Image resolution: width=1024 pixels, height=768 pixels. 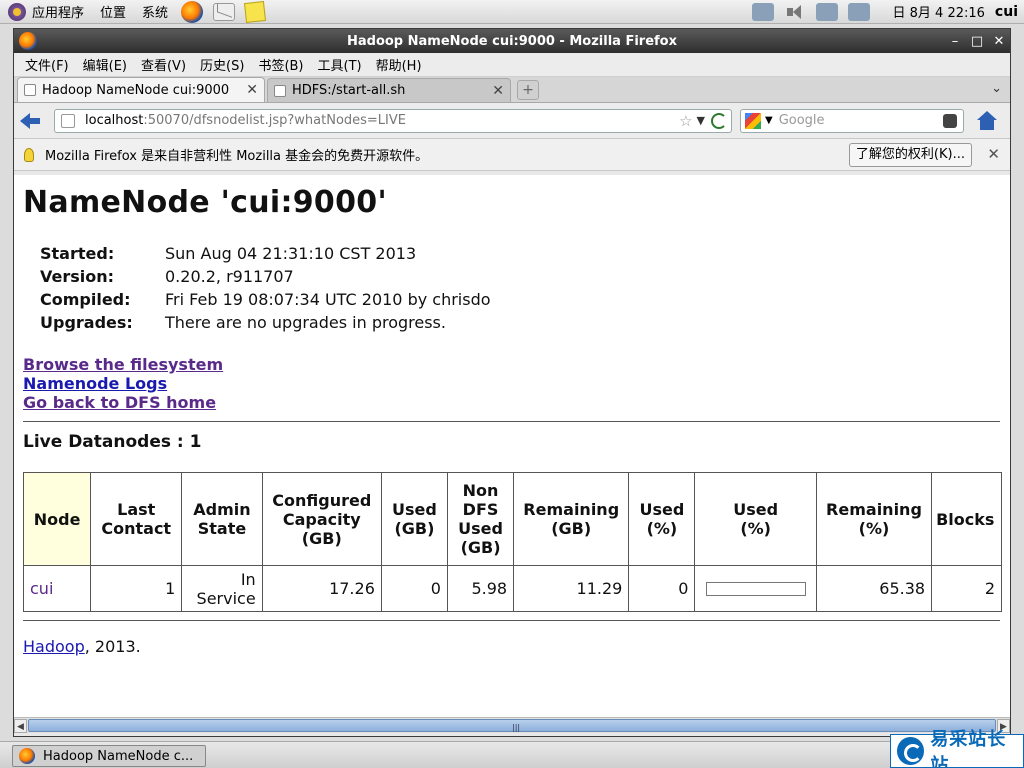 What do you see at coordinates (163, 64) in the screenshot?
I see `menu-view: 查看(V)` at bounding box center [163, 64].